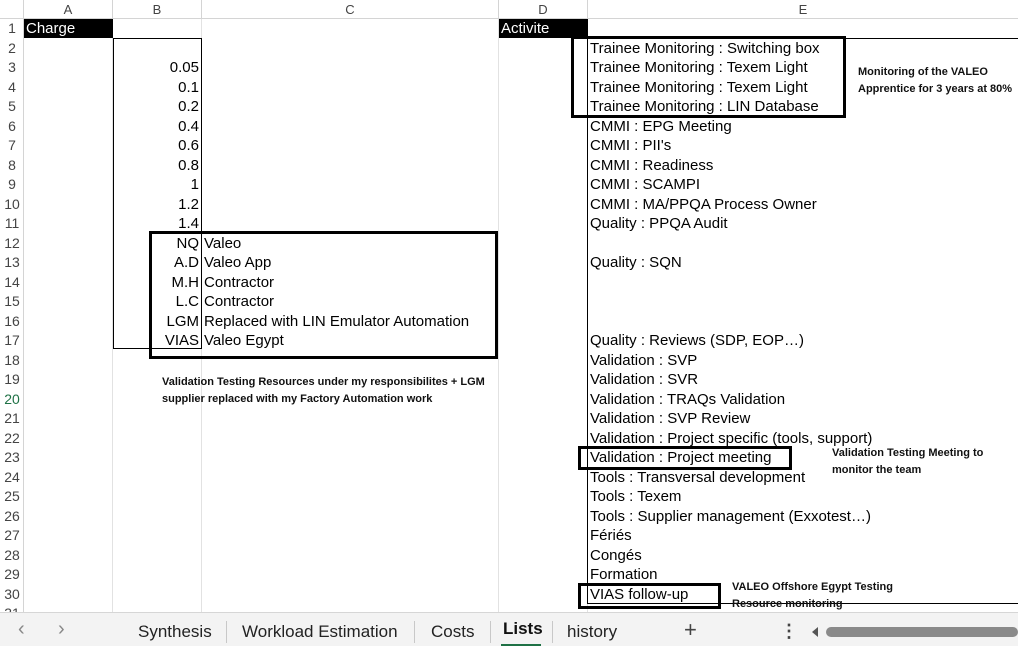  I want to click on row-header: 17, so click(11, 341).